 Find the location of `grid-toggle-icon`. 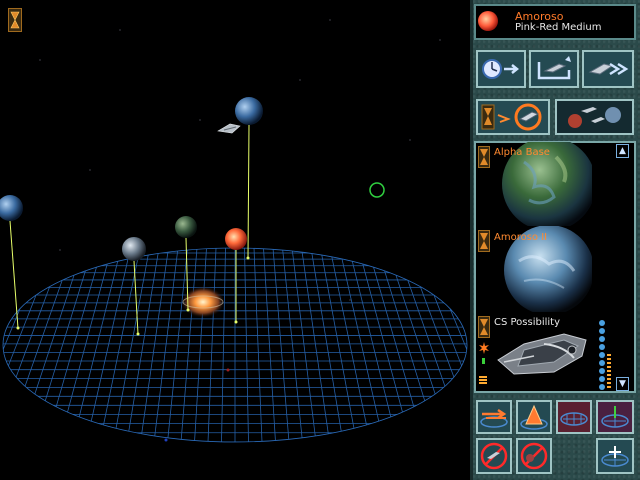

grid-toggle-icon is located at coordinates (574, 419).